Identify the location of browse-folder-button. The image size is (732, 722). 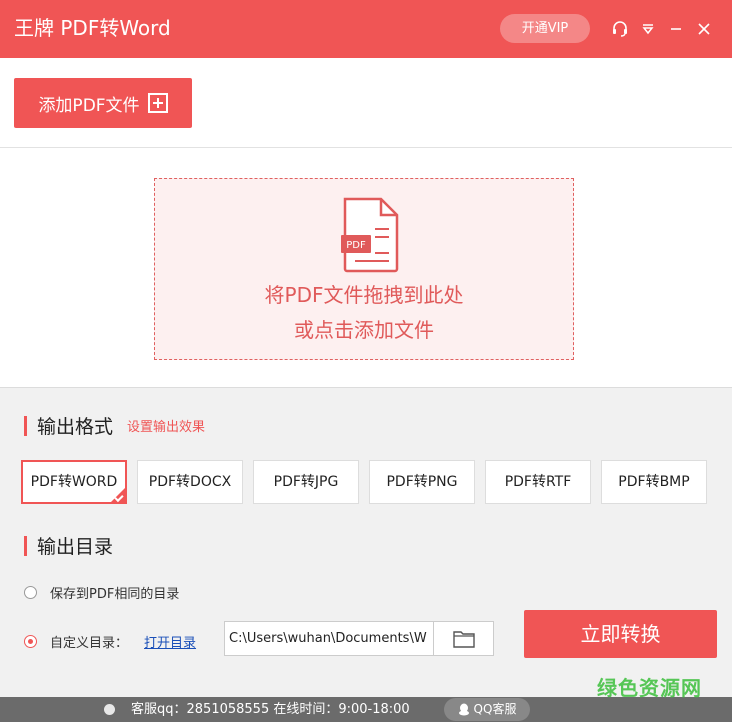
(463, 638).